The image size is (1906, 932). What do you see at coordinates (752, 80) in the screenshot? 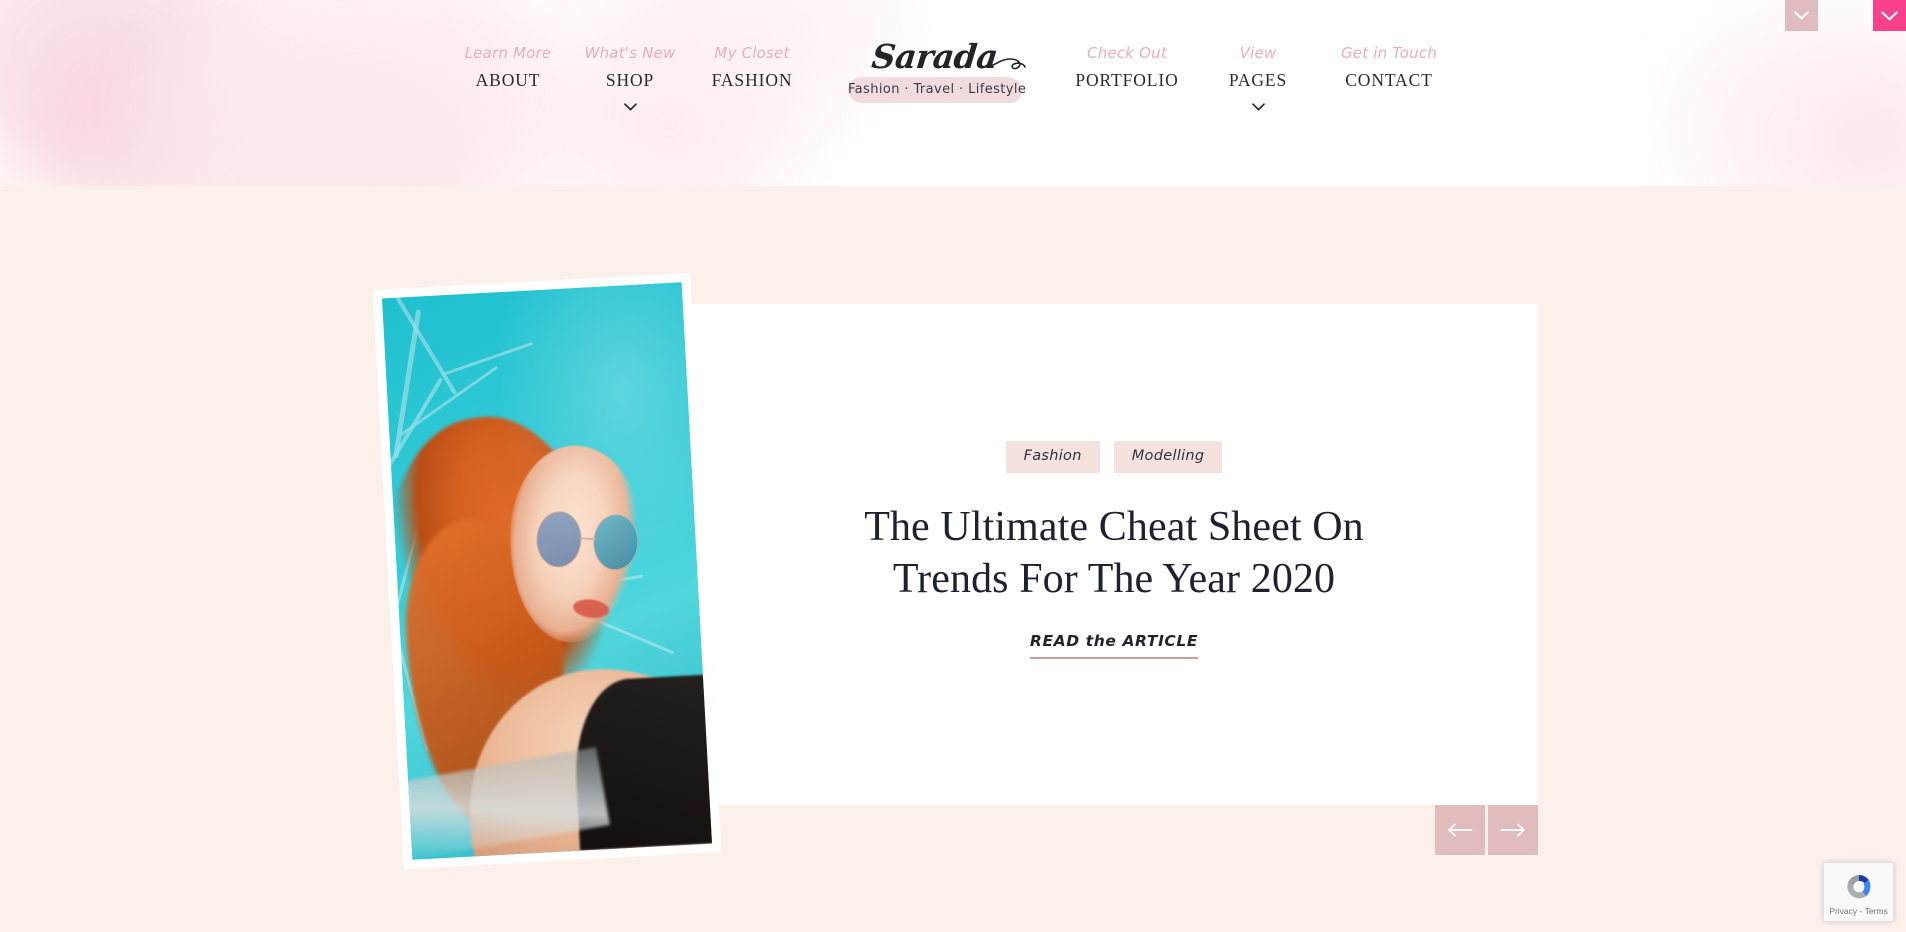
I see `nav-label-fashion: FASHION` at bounding box center [752, 80].